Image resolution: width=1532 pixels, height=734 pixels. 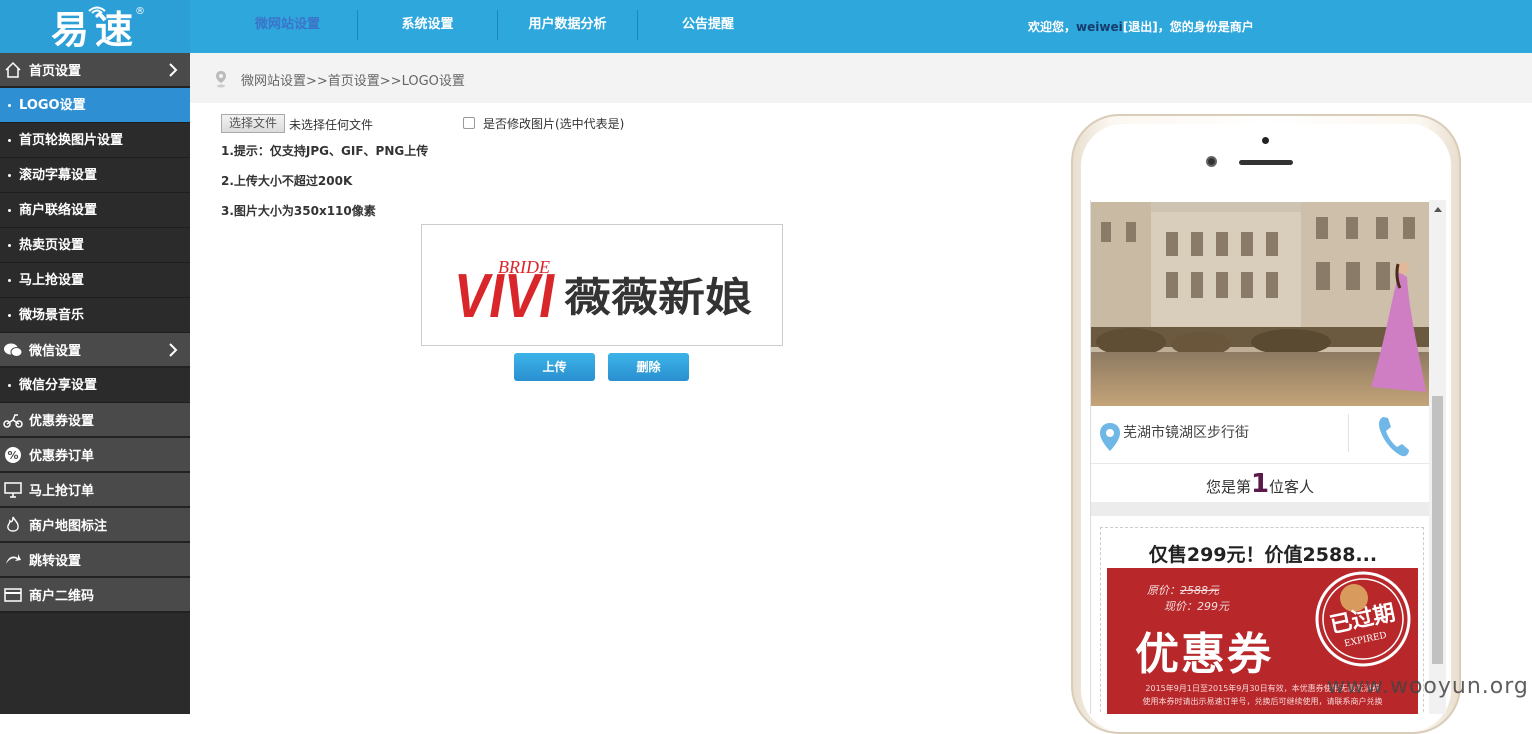 What do you see at coordinates (1260, 304) in the screenshot?
I see `hero-photo` at bounding box center [1260, 304].